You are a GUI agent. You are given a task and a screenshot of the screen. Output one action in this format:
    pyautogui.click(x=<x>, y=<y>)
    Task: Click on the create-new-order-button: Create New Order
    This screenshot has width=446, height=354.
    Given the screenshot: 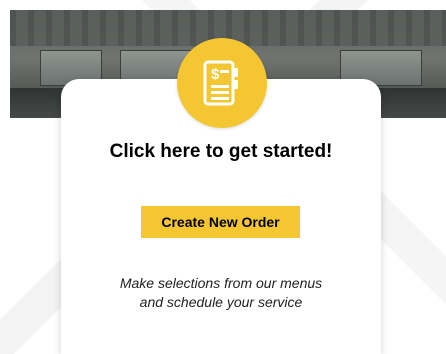 What is the action you would take?
    pyautogui.click(x=220, y=222)
    